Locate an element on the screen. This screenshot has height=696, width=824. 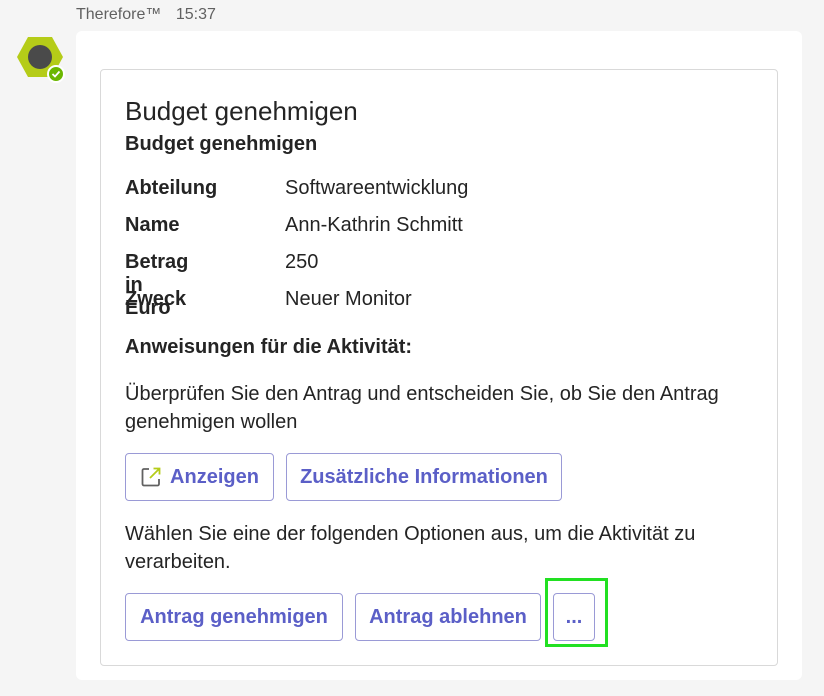
fact-label: Abteilung is located at coordinates (171, 188).